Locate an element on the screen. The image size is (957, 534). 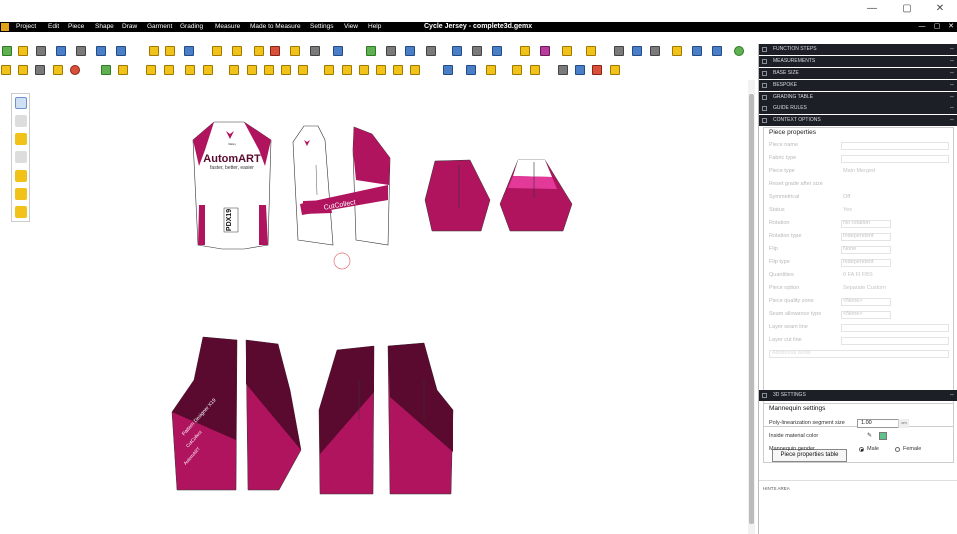
align-icon is located at coordinates (431, 51).